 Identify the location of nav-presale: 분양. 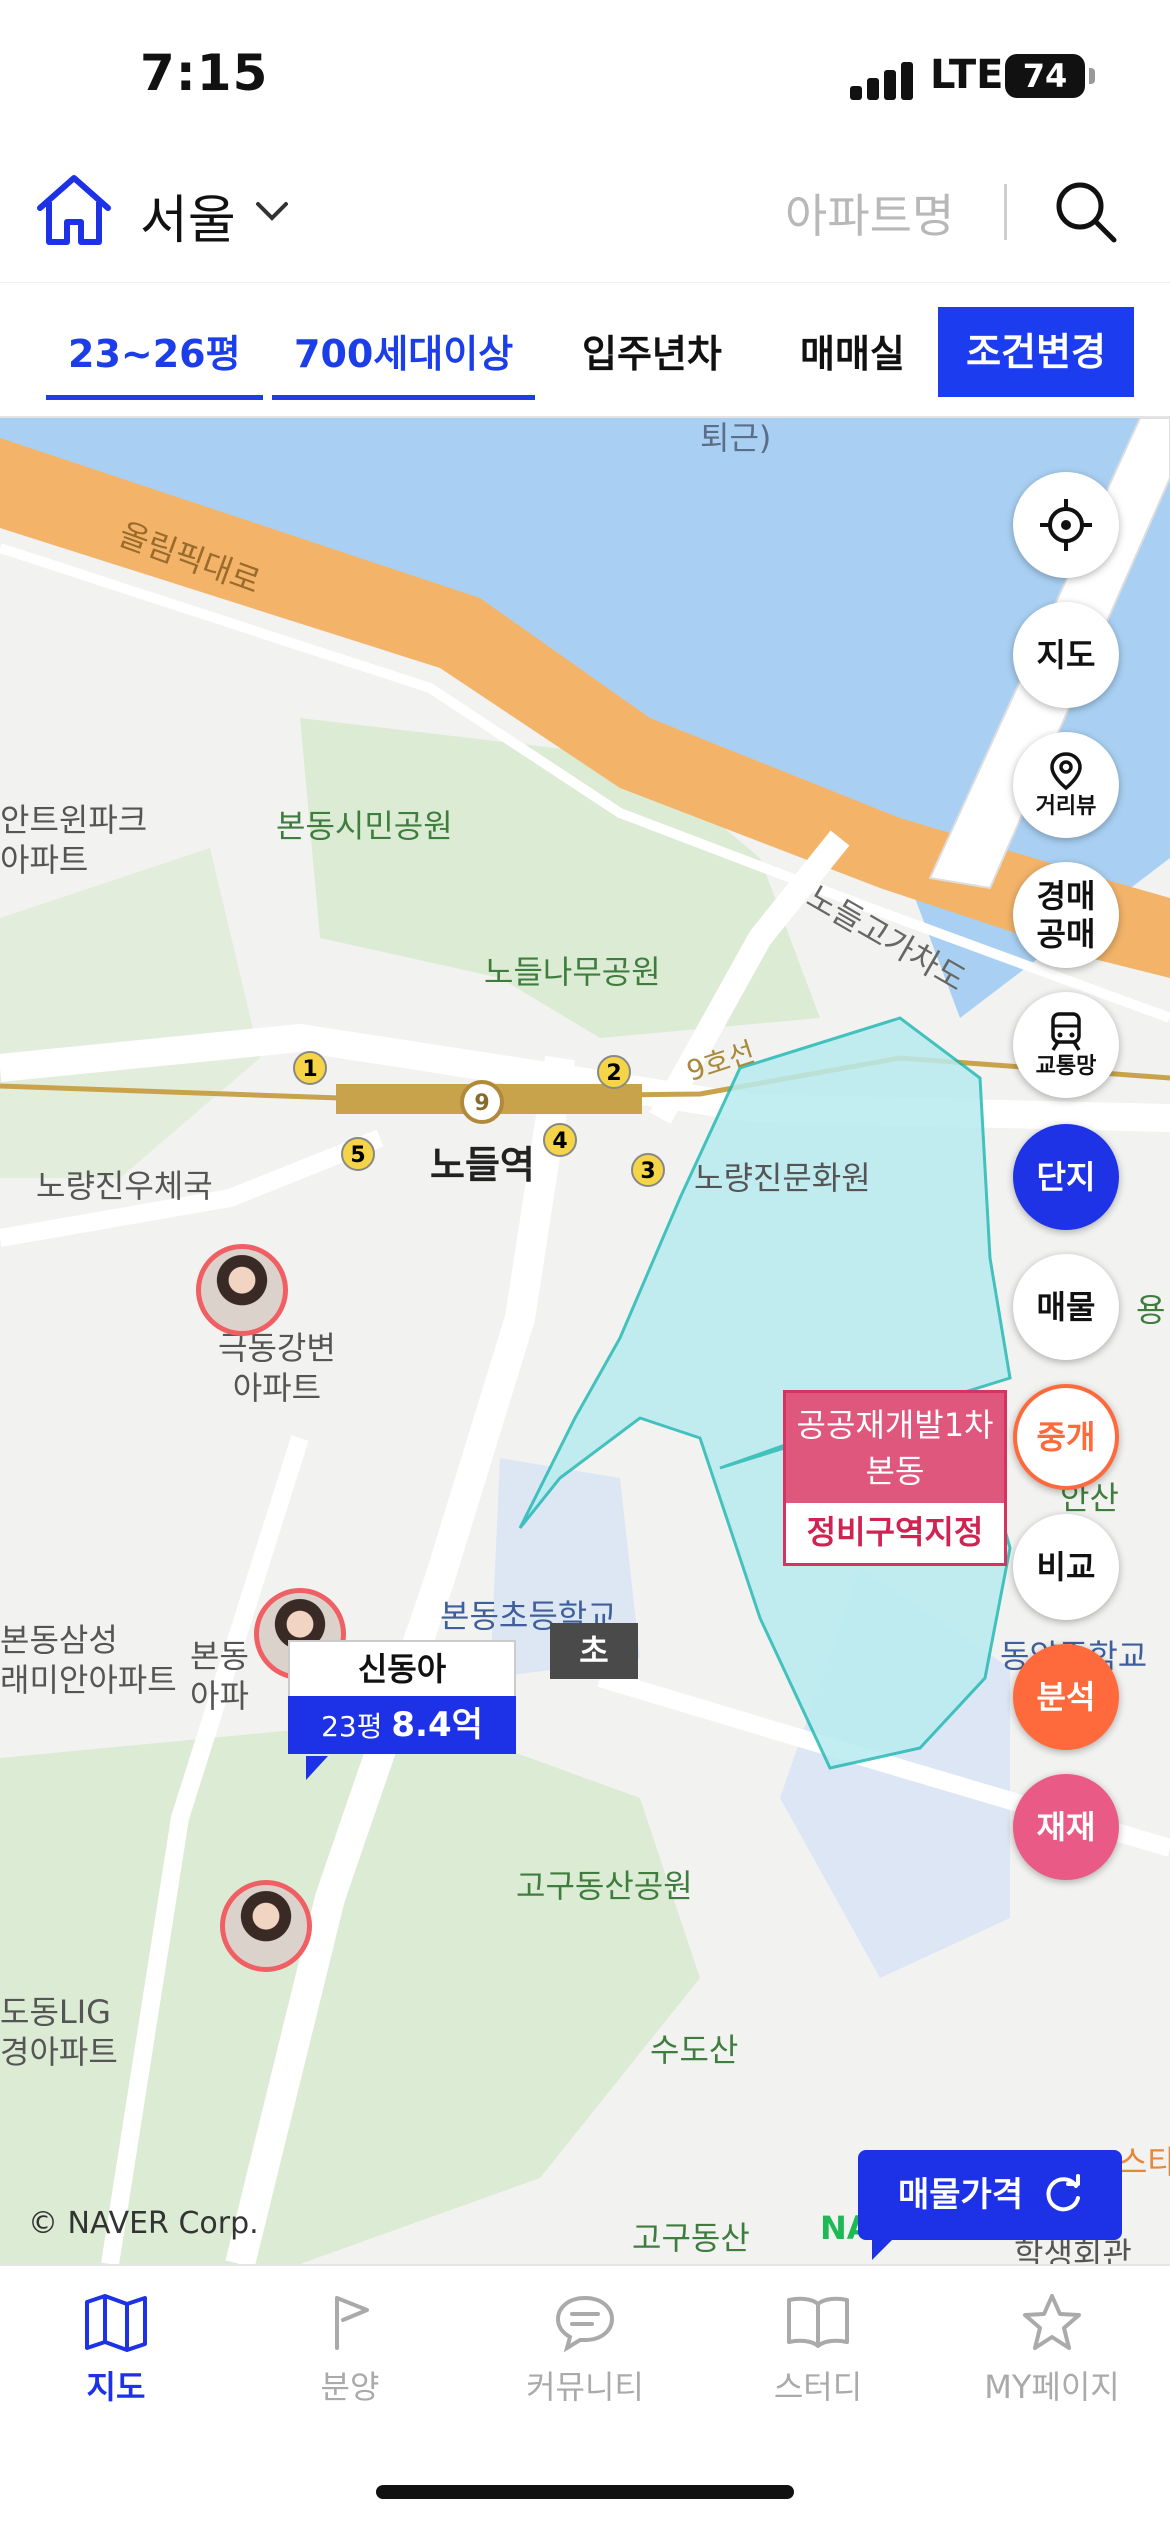
(350, 2350).